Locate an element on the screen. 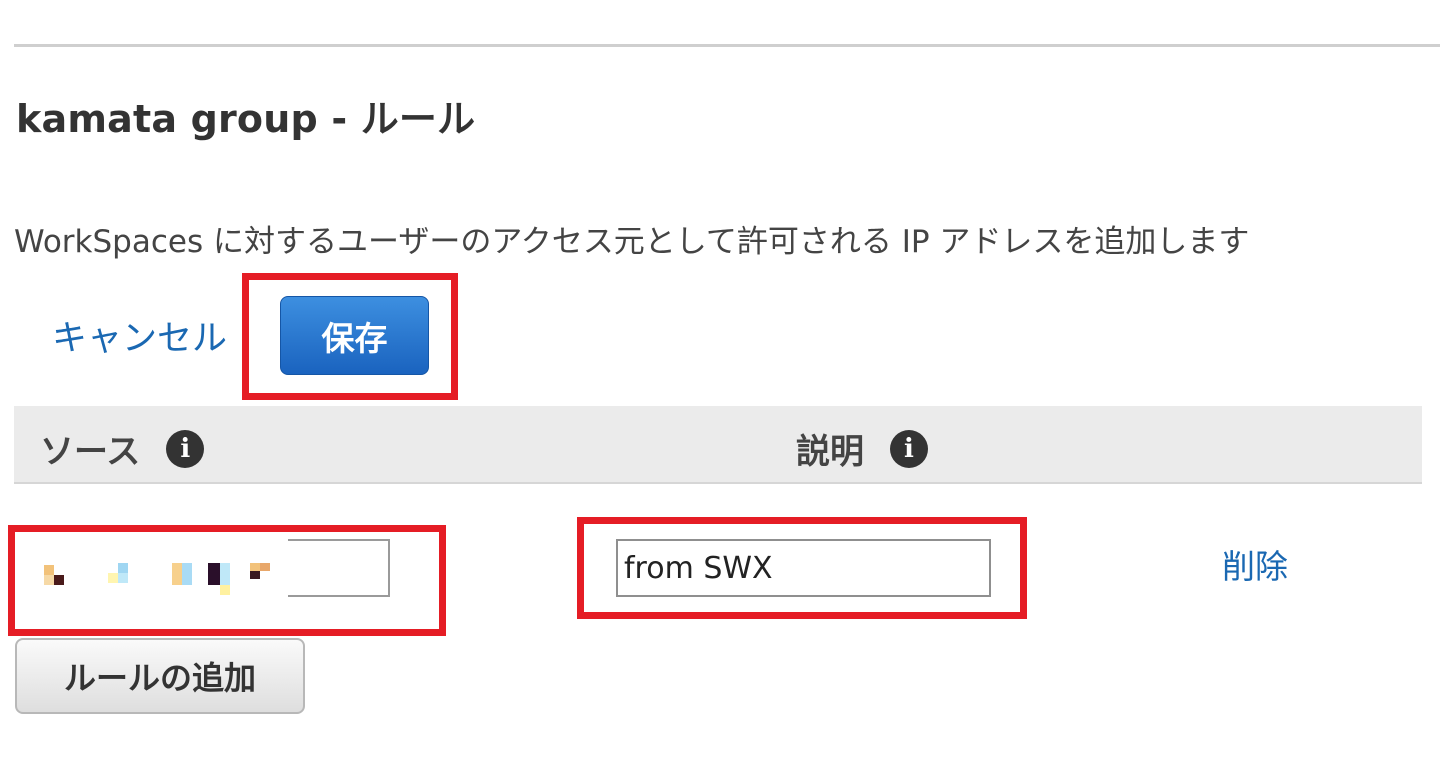 This screenshot has width=1440, height=772. column-header-source: ソース i is located at coordinates (122, 448).